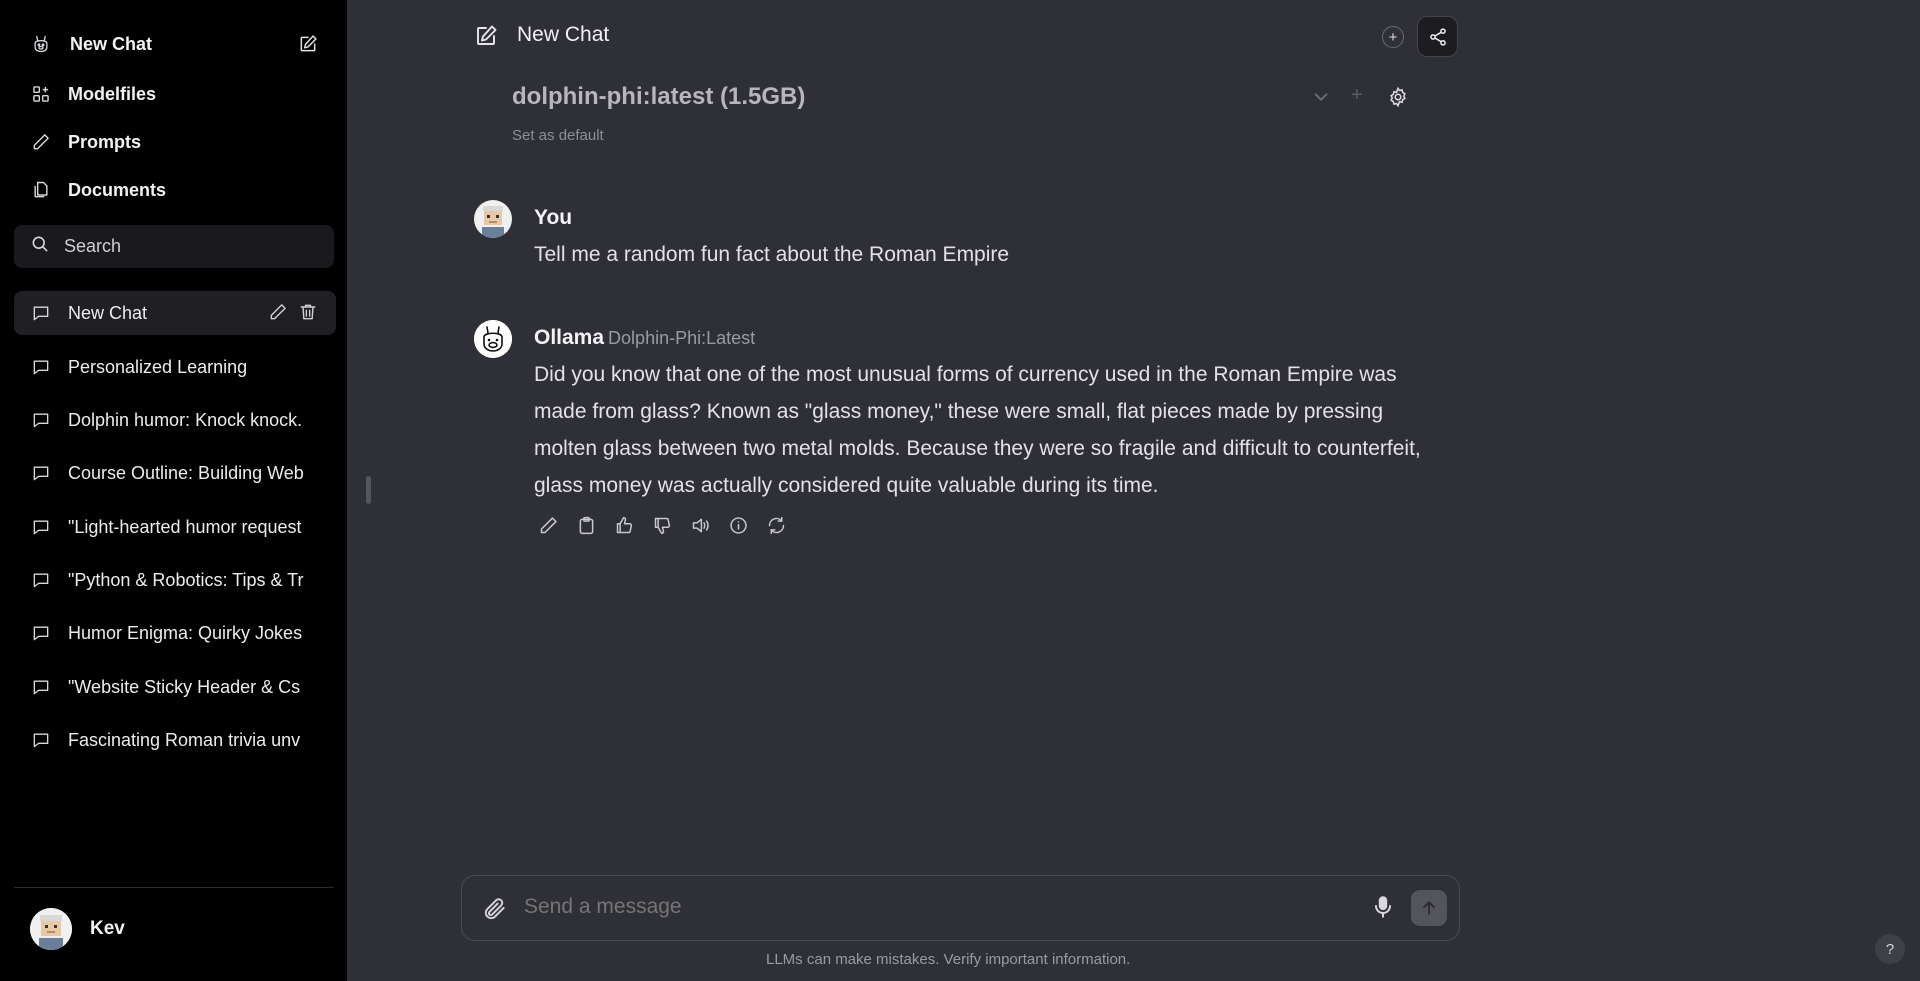 The width and height of the screenshot is (1920, 981). What do you see at coordinates (308, 44) in the screenshot?
I see `compose-icon` at bounding box center [308, 44].